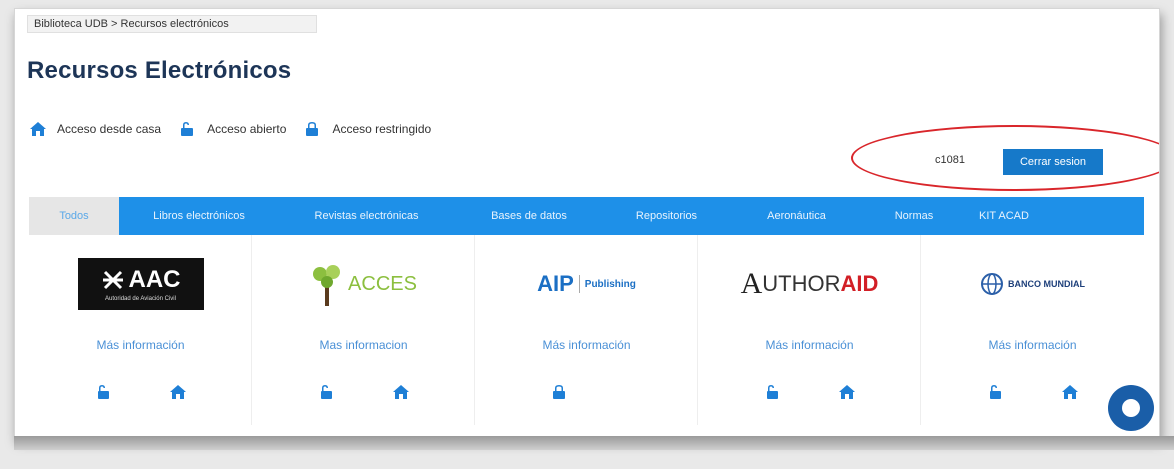 The height and width of the screenshot is (469, 1174). I want to click on tab-todos: Todos, so click(74, 216).